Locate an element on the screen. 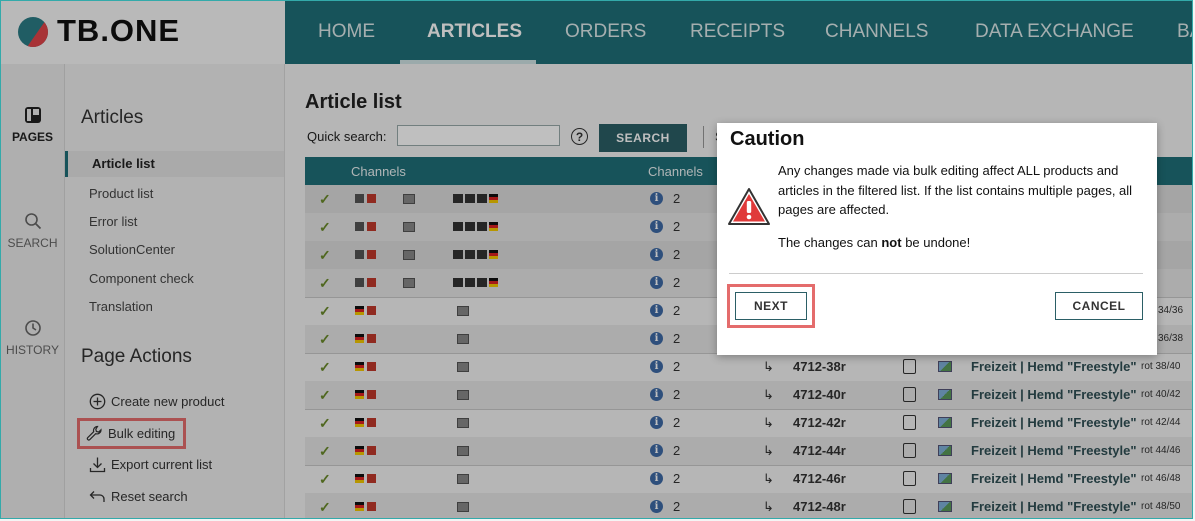  rail-pages: PAGES is located at coordinates (32, 125).